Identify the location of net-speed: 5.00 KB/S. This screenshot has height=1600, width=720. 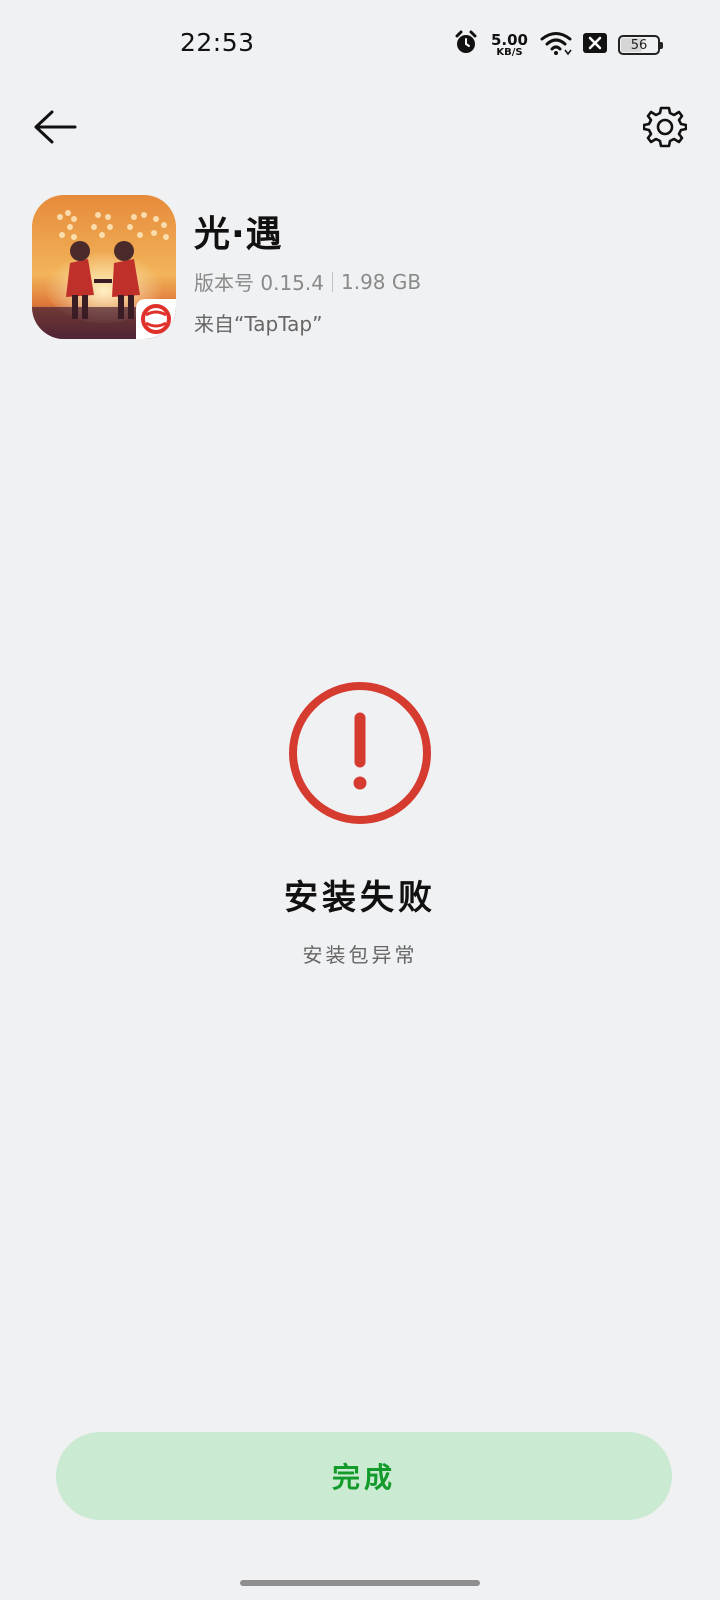
(509, 44).